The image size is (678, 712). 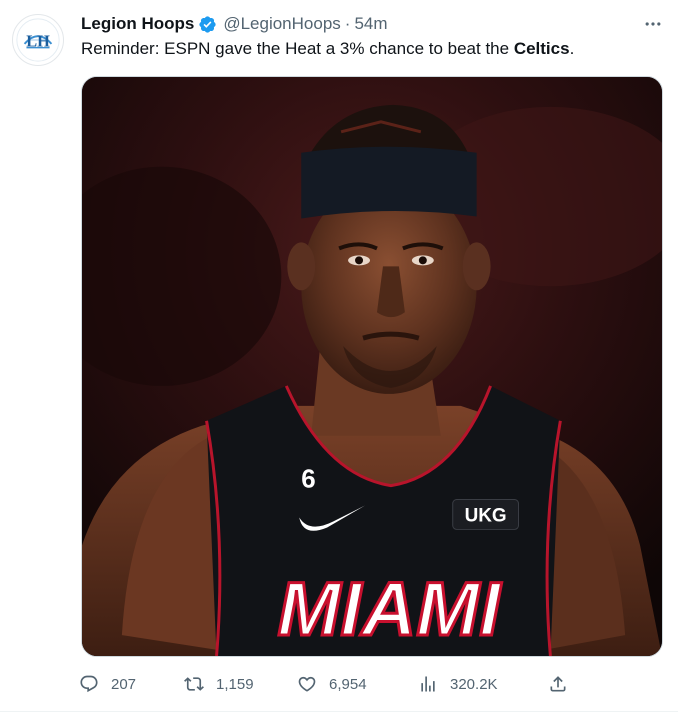 I want to click on display-name: Legion Hoops, so click(x=137, y=24).